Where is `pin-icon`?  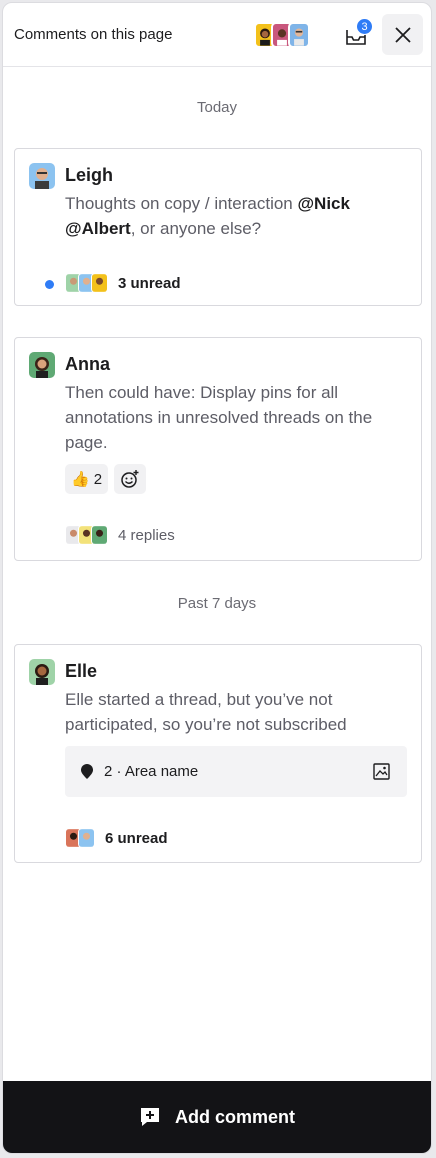 pin-icon is located at coordinates (87, 771).